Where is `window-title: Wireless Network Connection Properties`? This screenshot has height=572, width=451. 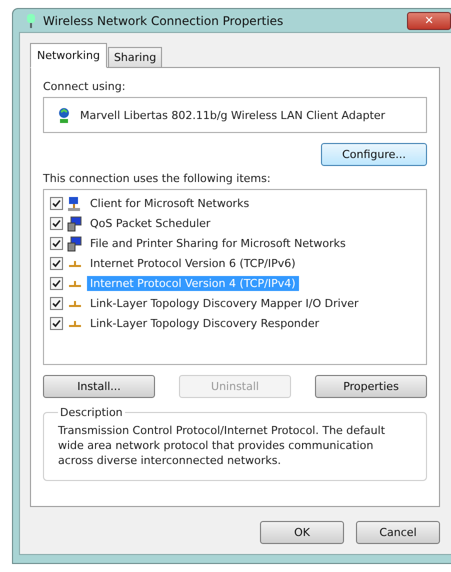 window-title: Wireless Network Connection Properties is located at coordinates (163, 21).